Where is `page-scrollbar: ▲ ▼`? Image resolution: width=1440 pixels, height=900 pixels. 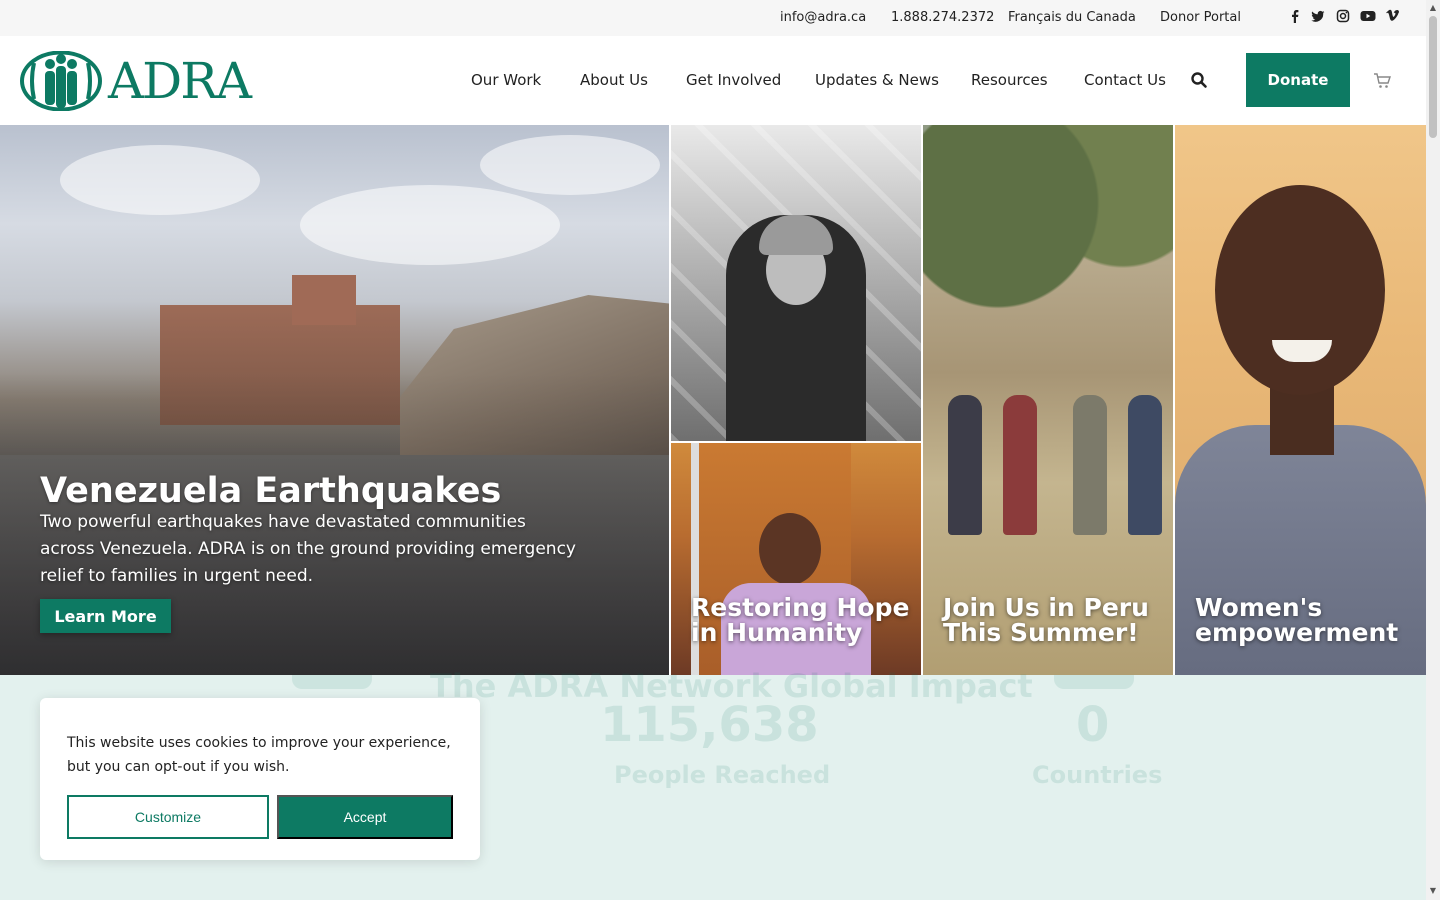
page-scrollbar: ▲ ▼ is located at coordinates (1433, 450).